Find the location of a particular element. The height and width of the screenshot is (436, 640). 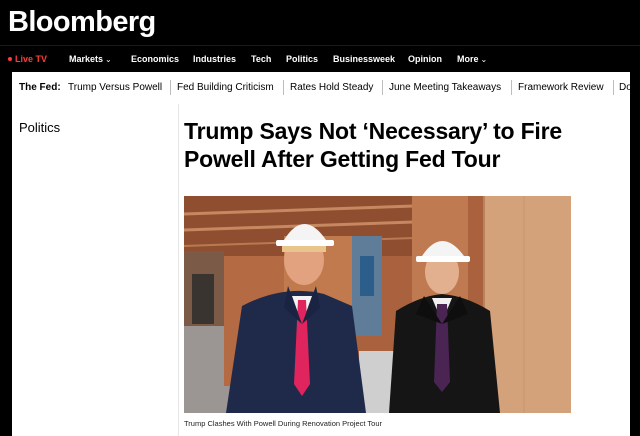

masthead: Bloomberg is located at coordinates (320, 22).